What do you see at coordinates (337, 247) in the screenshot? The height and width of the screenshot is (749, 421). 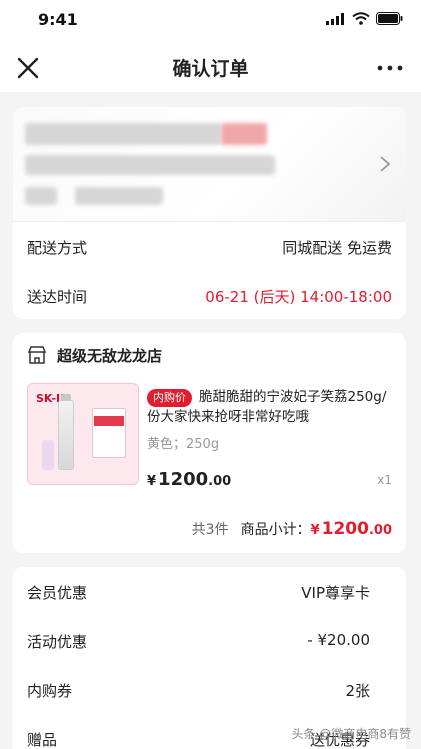 I see `delivery-method-value: 同城配送 免运费` at bounding box center [337, 247].